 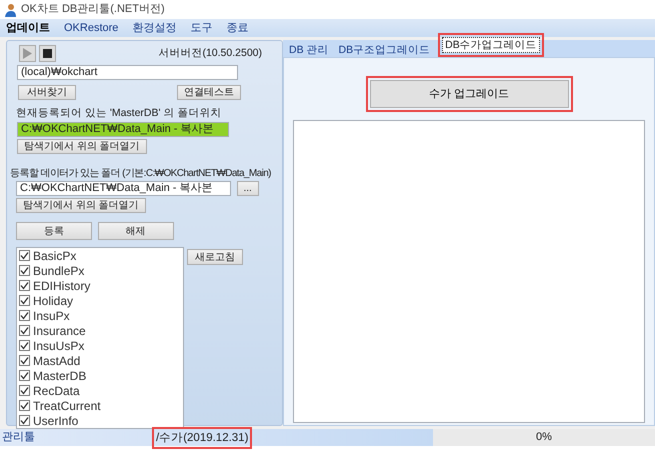 I want to click on checkbox-item: TreatCurrent, so click(x=101, y=406).